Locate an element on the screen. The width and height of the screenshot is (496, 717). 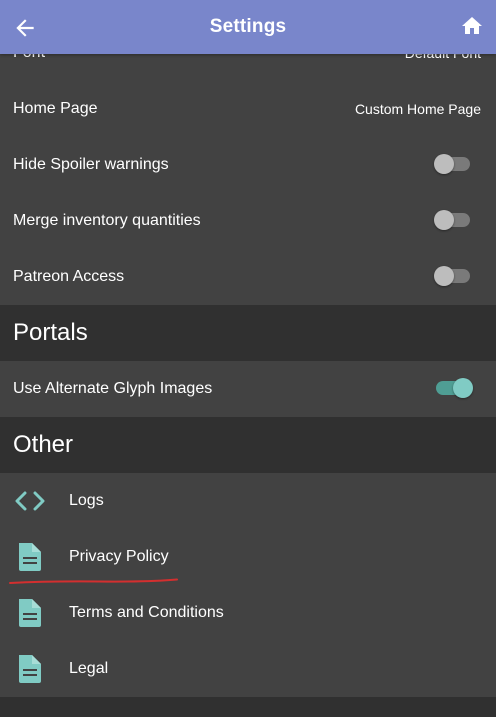
arrow-left-icon is located at coordinates (25, 28).